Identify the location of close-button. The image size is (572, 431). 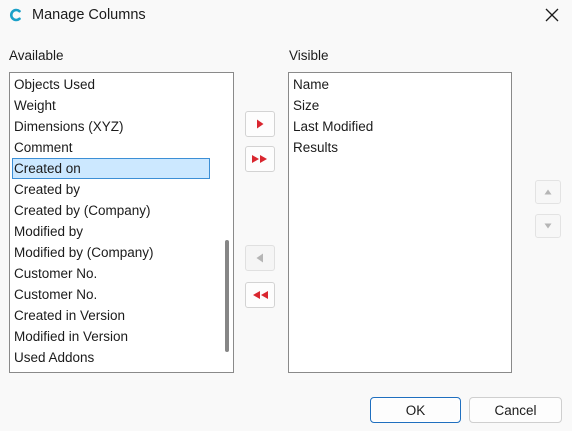
(552, 15).